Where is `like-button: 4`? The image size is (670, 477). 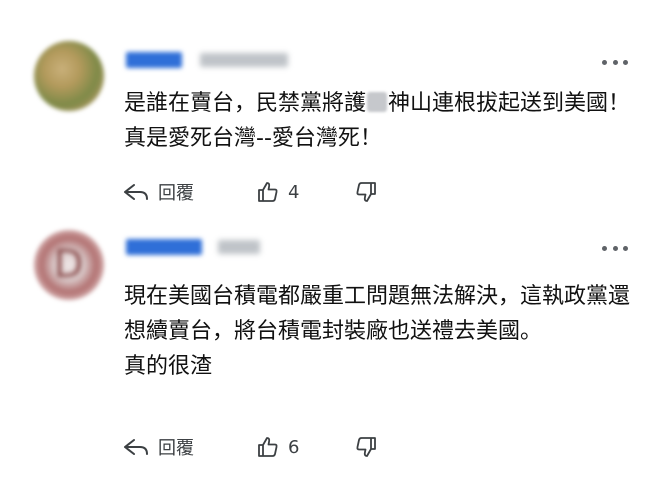
like-button: 4 is located at coordinates (277, 192).